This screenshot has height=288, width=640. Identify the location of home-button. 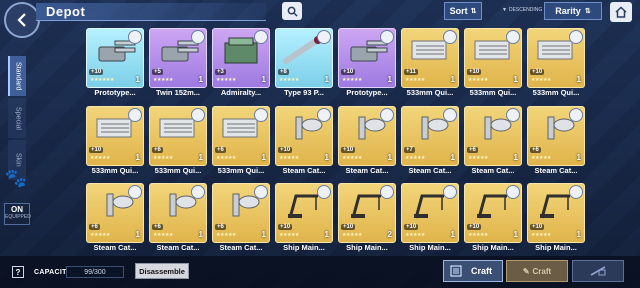
(621, 12).